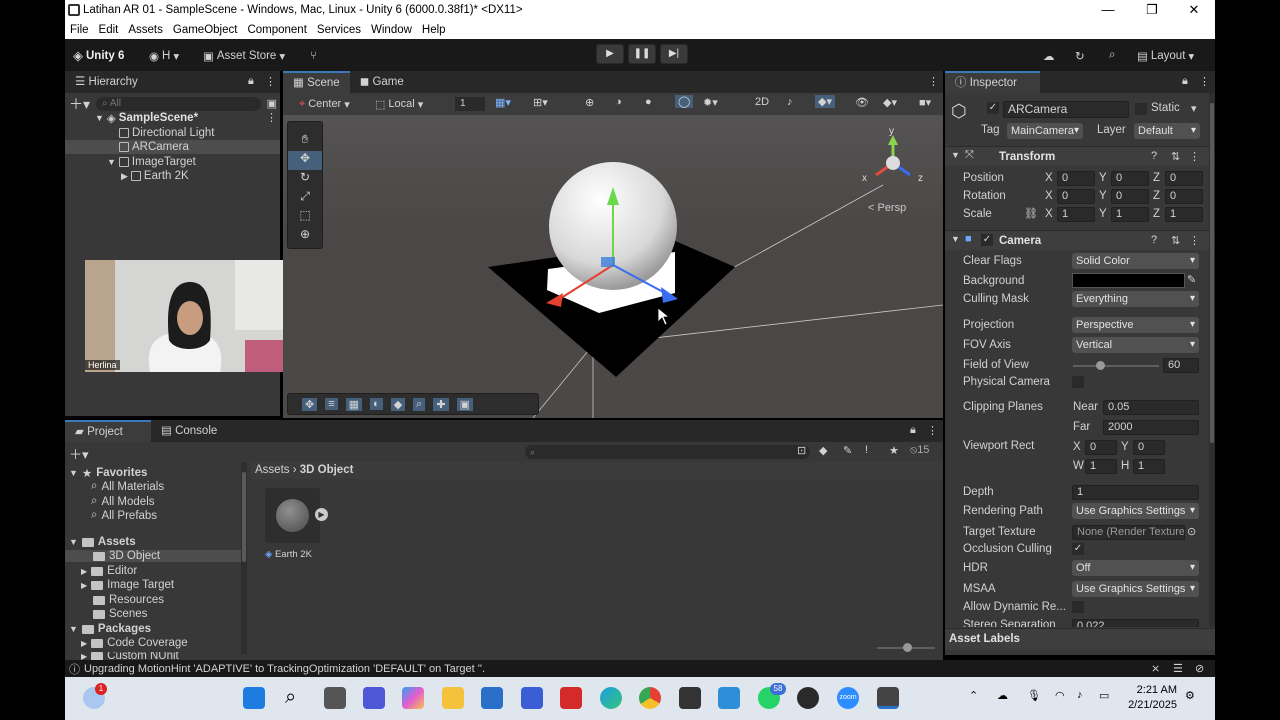 The height and width of the screenshot is (720, 1280). I want to click on position-z-field: 0, so click(1184, 178).